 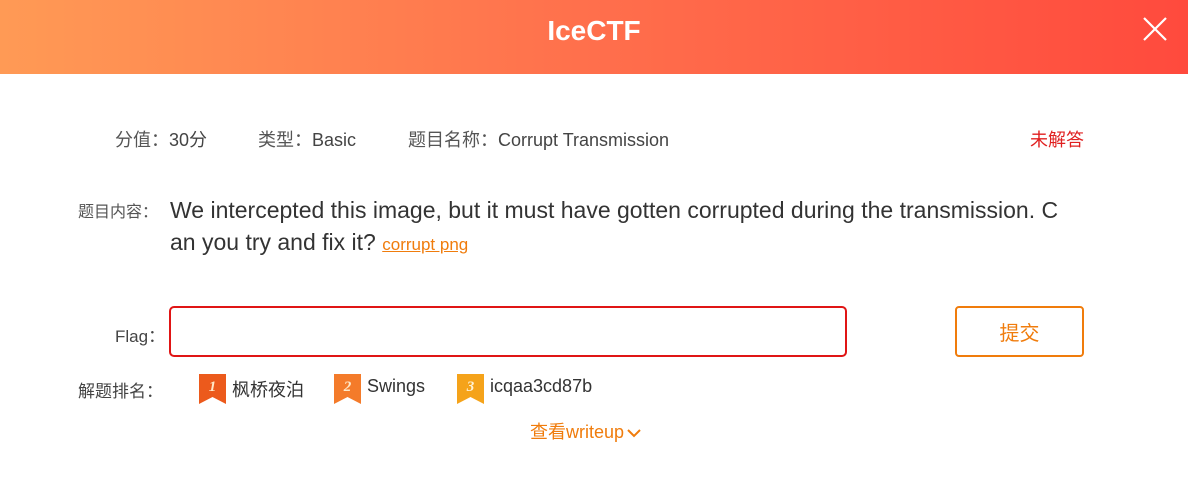 I want to click on chevron-down-icon, so click(x=634, y=433).